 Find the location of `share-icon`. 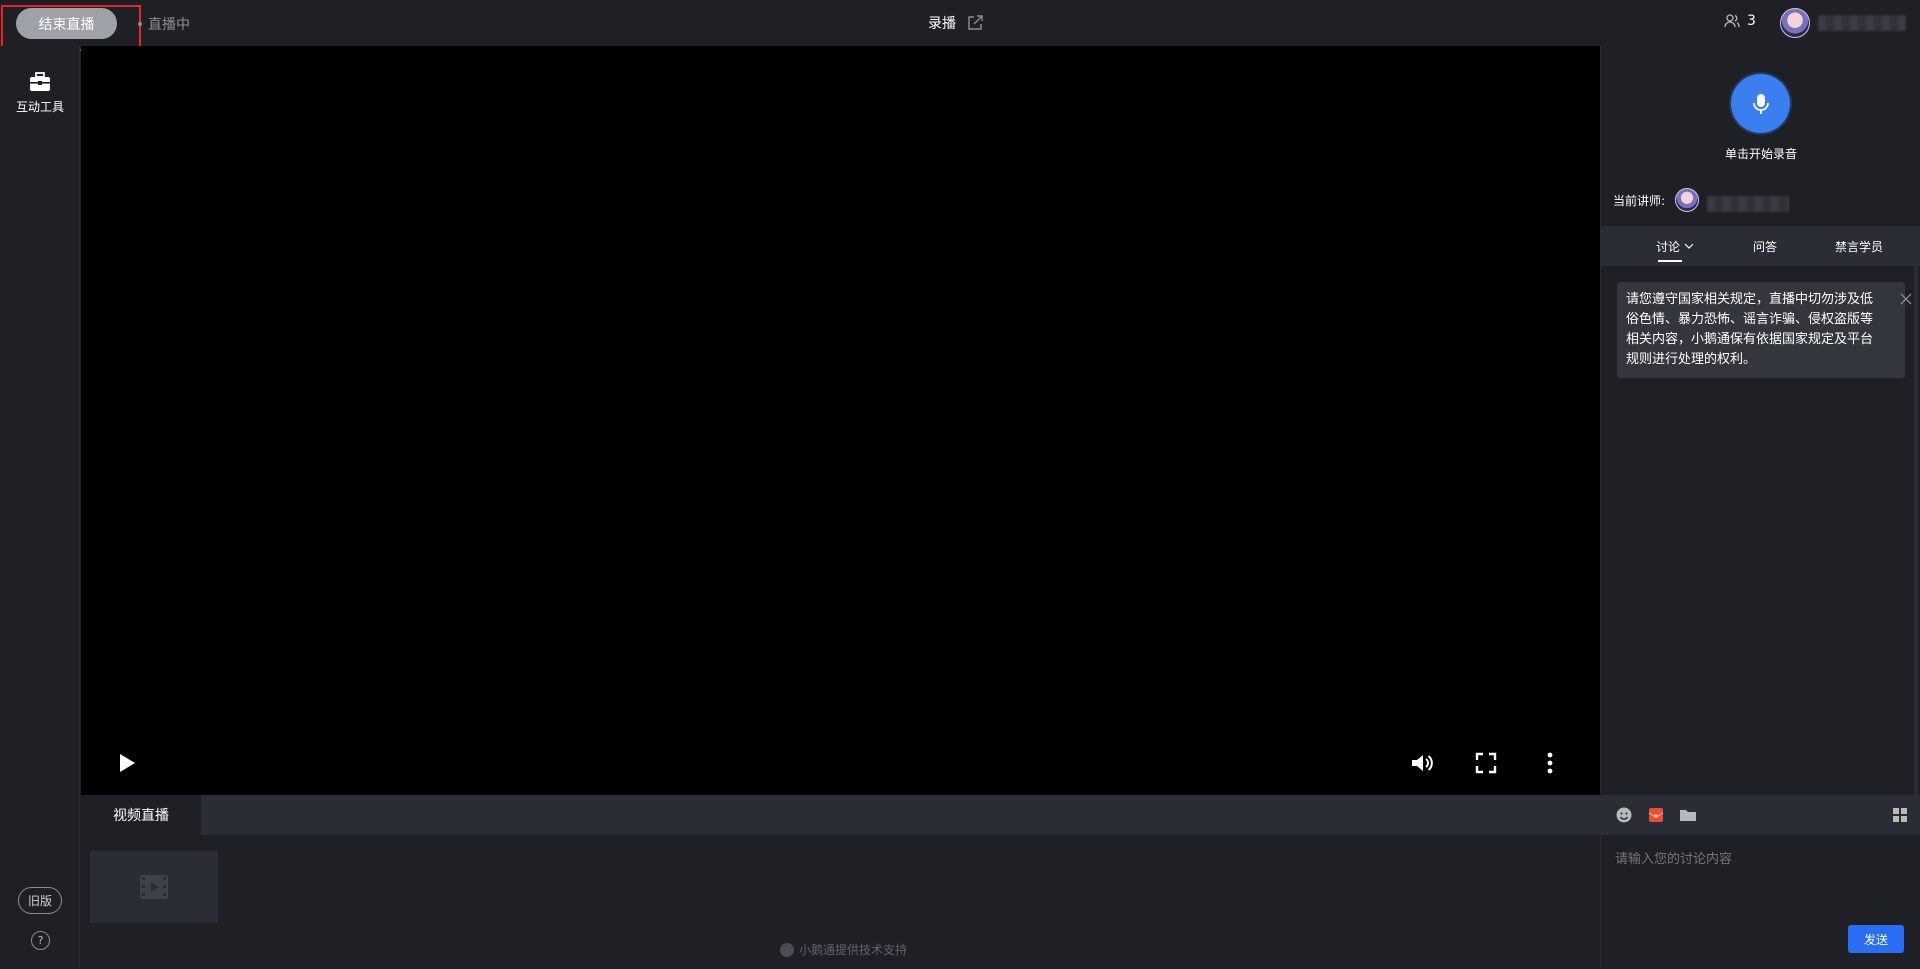

share-icon is located at coordinates (975, 23).